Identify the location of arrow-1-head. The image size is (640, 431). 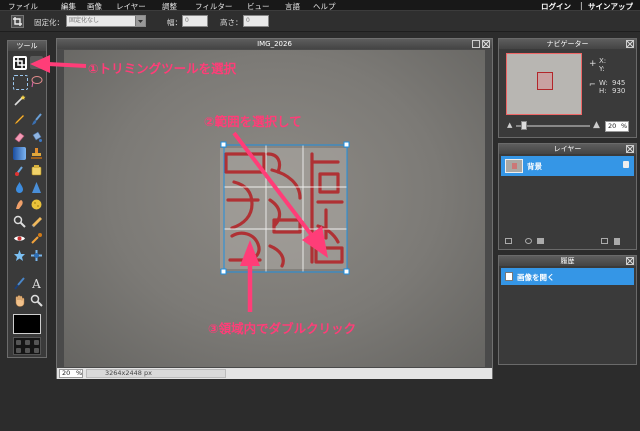
(40, 64).